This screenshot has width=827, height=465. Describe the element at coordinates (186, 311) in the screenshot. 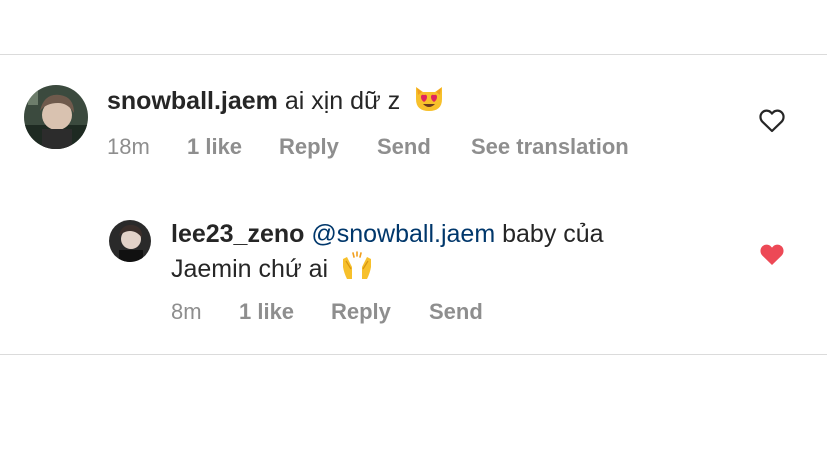

I see `comment-timestamp: 8m` at that location.